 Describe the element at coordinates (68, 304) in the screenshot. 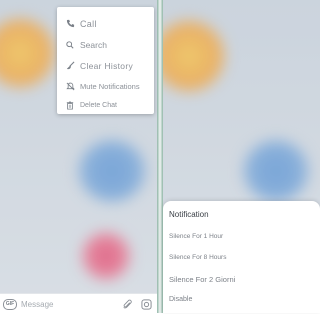

I see `message-input` at that location.